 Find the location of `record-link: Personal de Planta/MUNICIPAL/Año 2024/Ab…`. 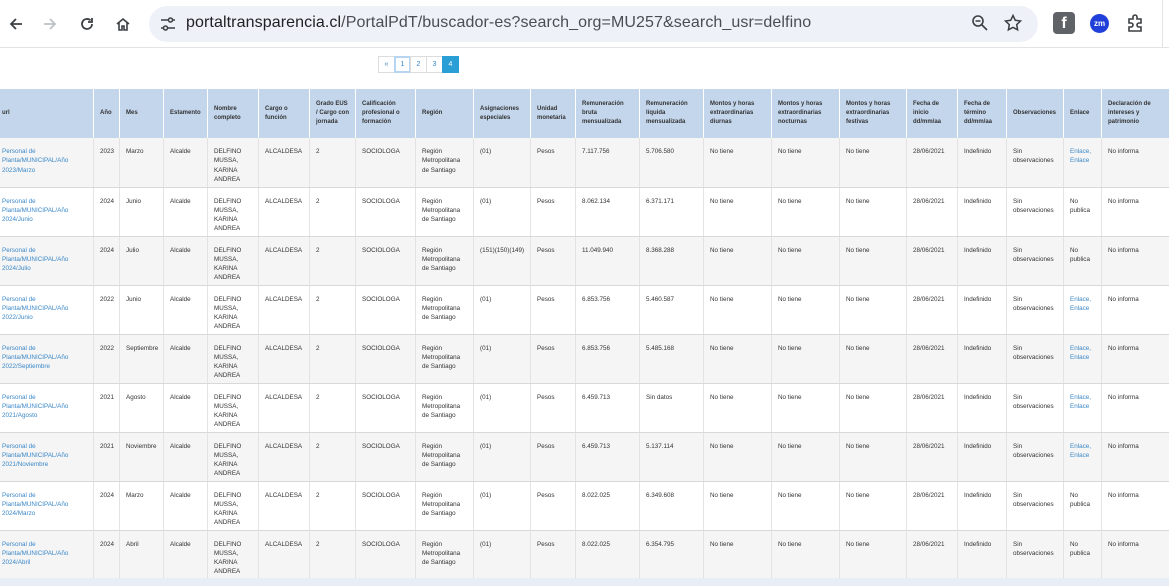

record-link: Personal de Planta/MUNICIPAL/Año 2024/Ab… is located at coordinates (35, 554).